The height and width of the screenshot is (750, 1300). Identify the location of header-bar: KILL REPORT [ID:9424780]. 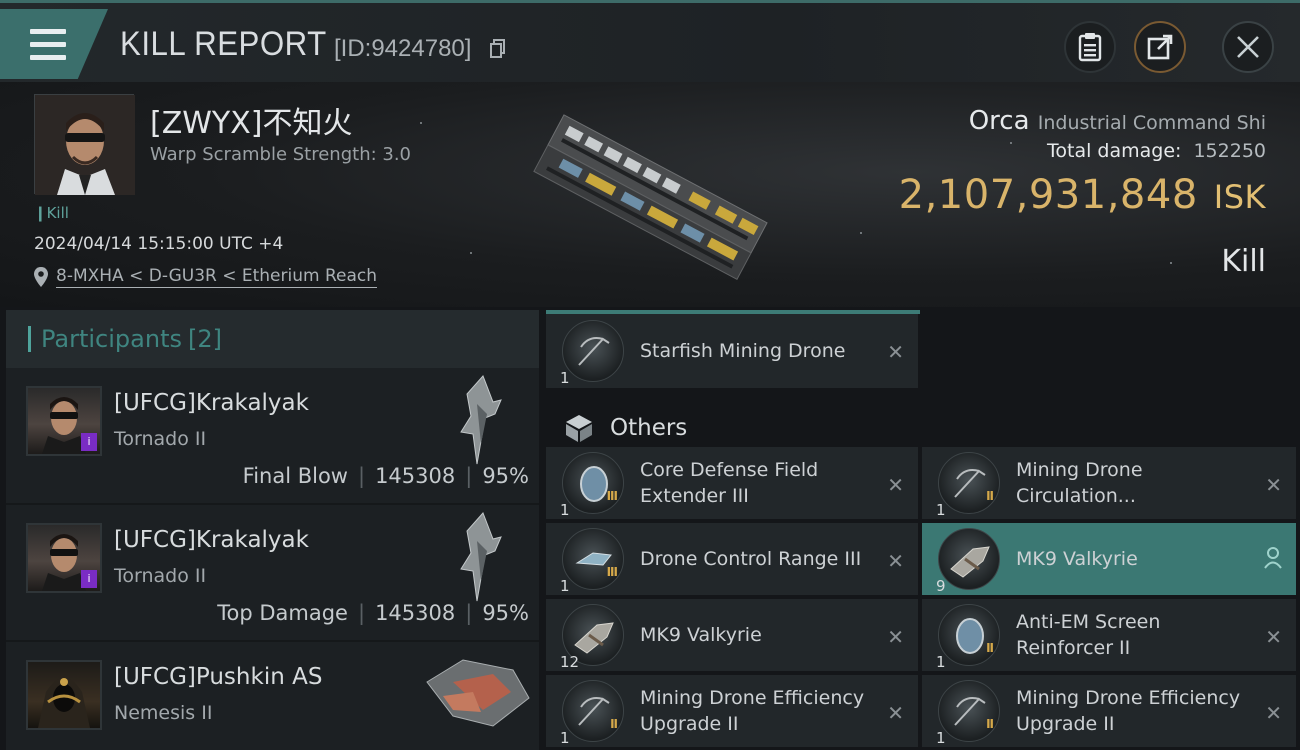
(650, 41).